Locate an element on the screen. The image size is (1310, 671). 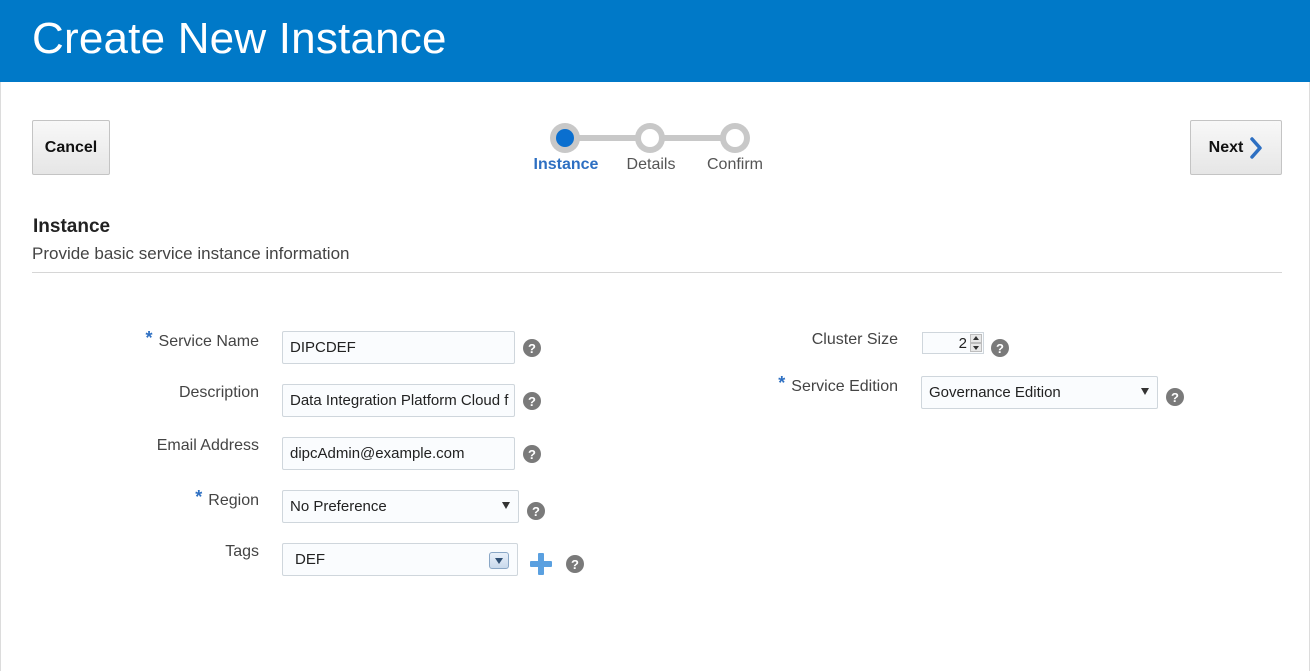
service-name-value: DIPCDEF is located at coordinates (323, 347).